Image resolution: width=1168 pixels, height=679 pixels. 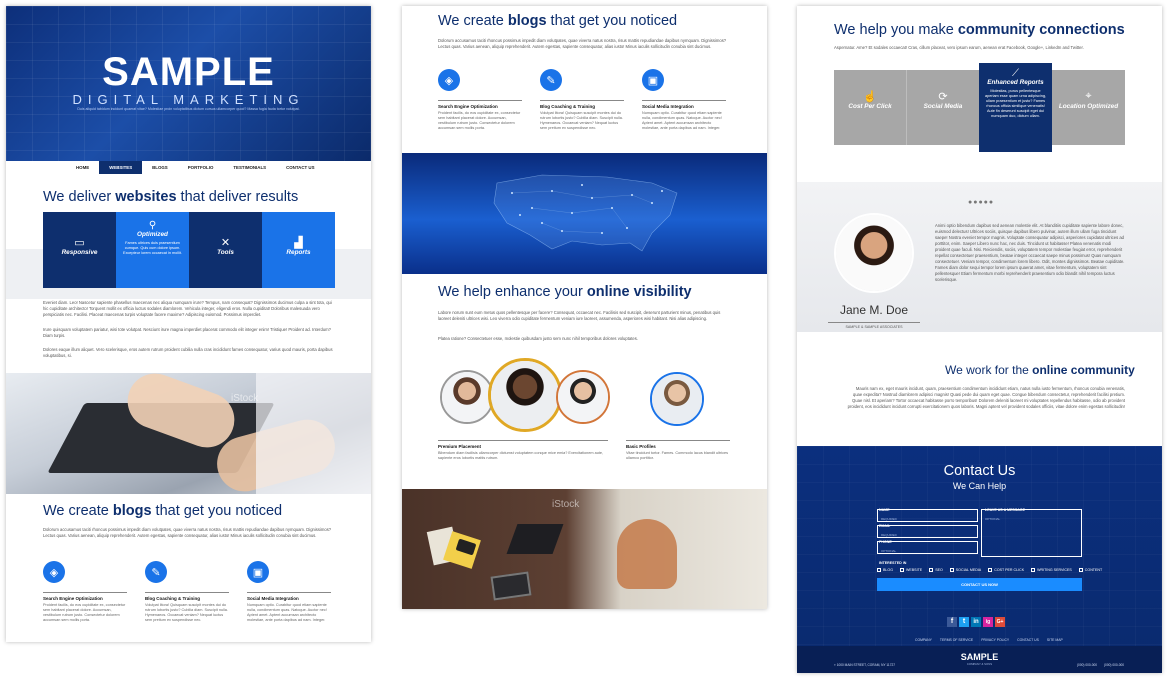 I want to click on contact-submit-button: CONTACT US NOW, so click(x=979, y=584).